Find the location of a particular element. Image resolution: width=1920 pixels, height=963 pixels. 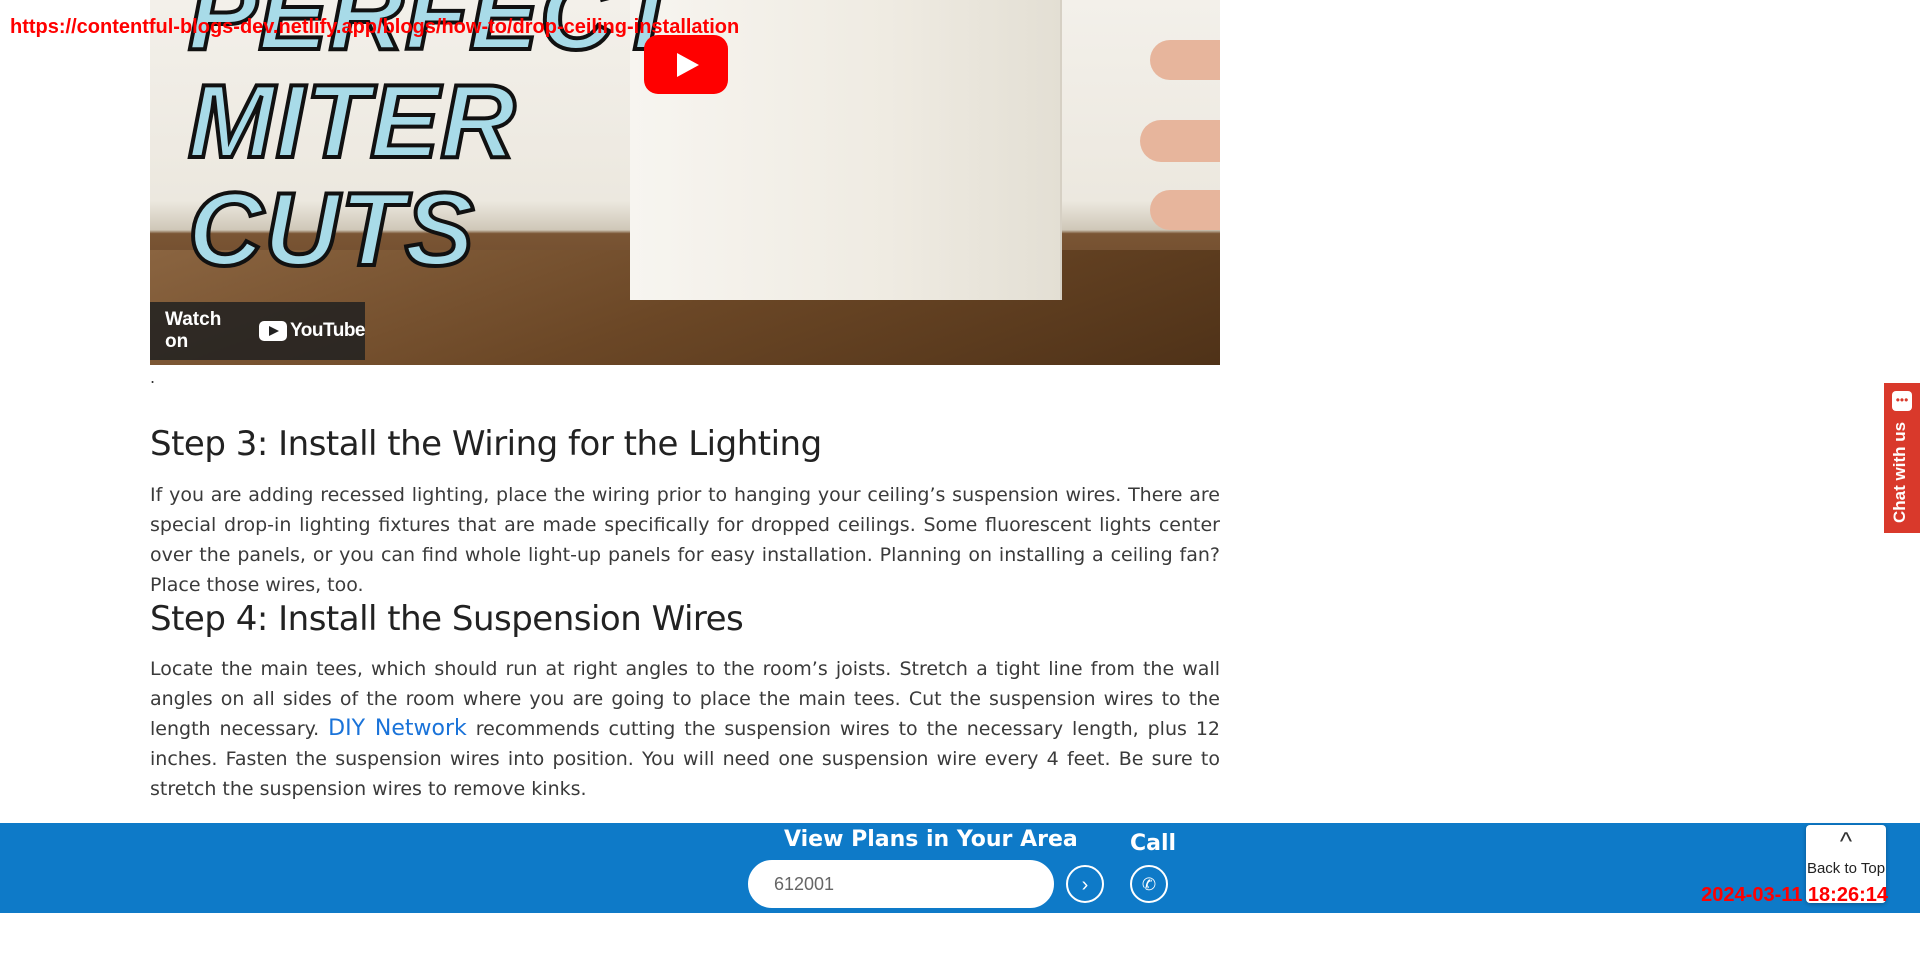

diy-network-link: DIY Network is located at coordinates (397, 728).